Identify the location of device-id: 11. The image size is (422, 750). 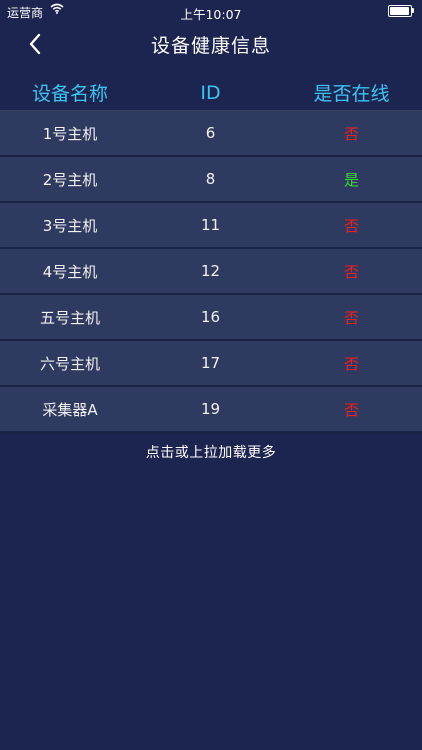
(210, 225).